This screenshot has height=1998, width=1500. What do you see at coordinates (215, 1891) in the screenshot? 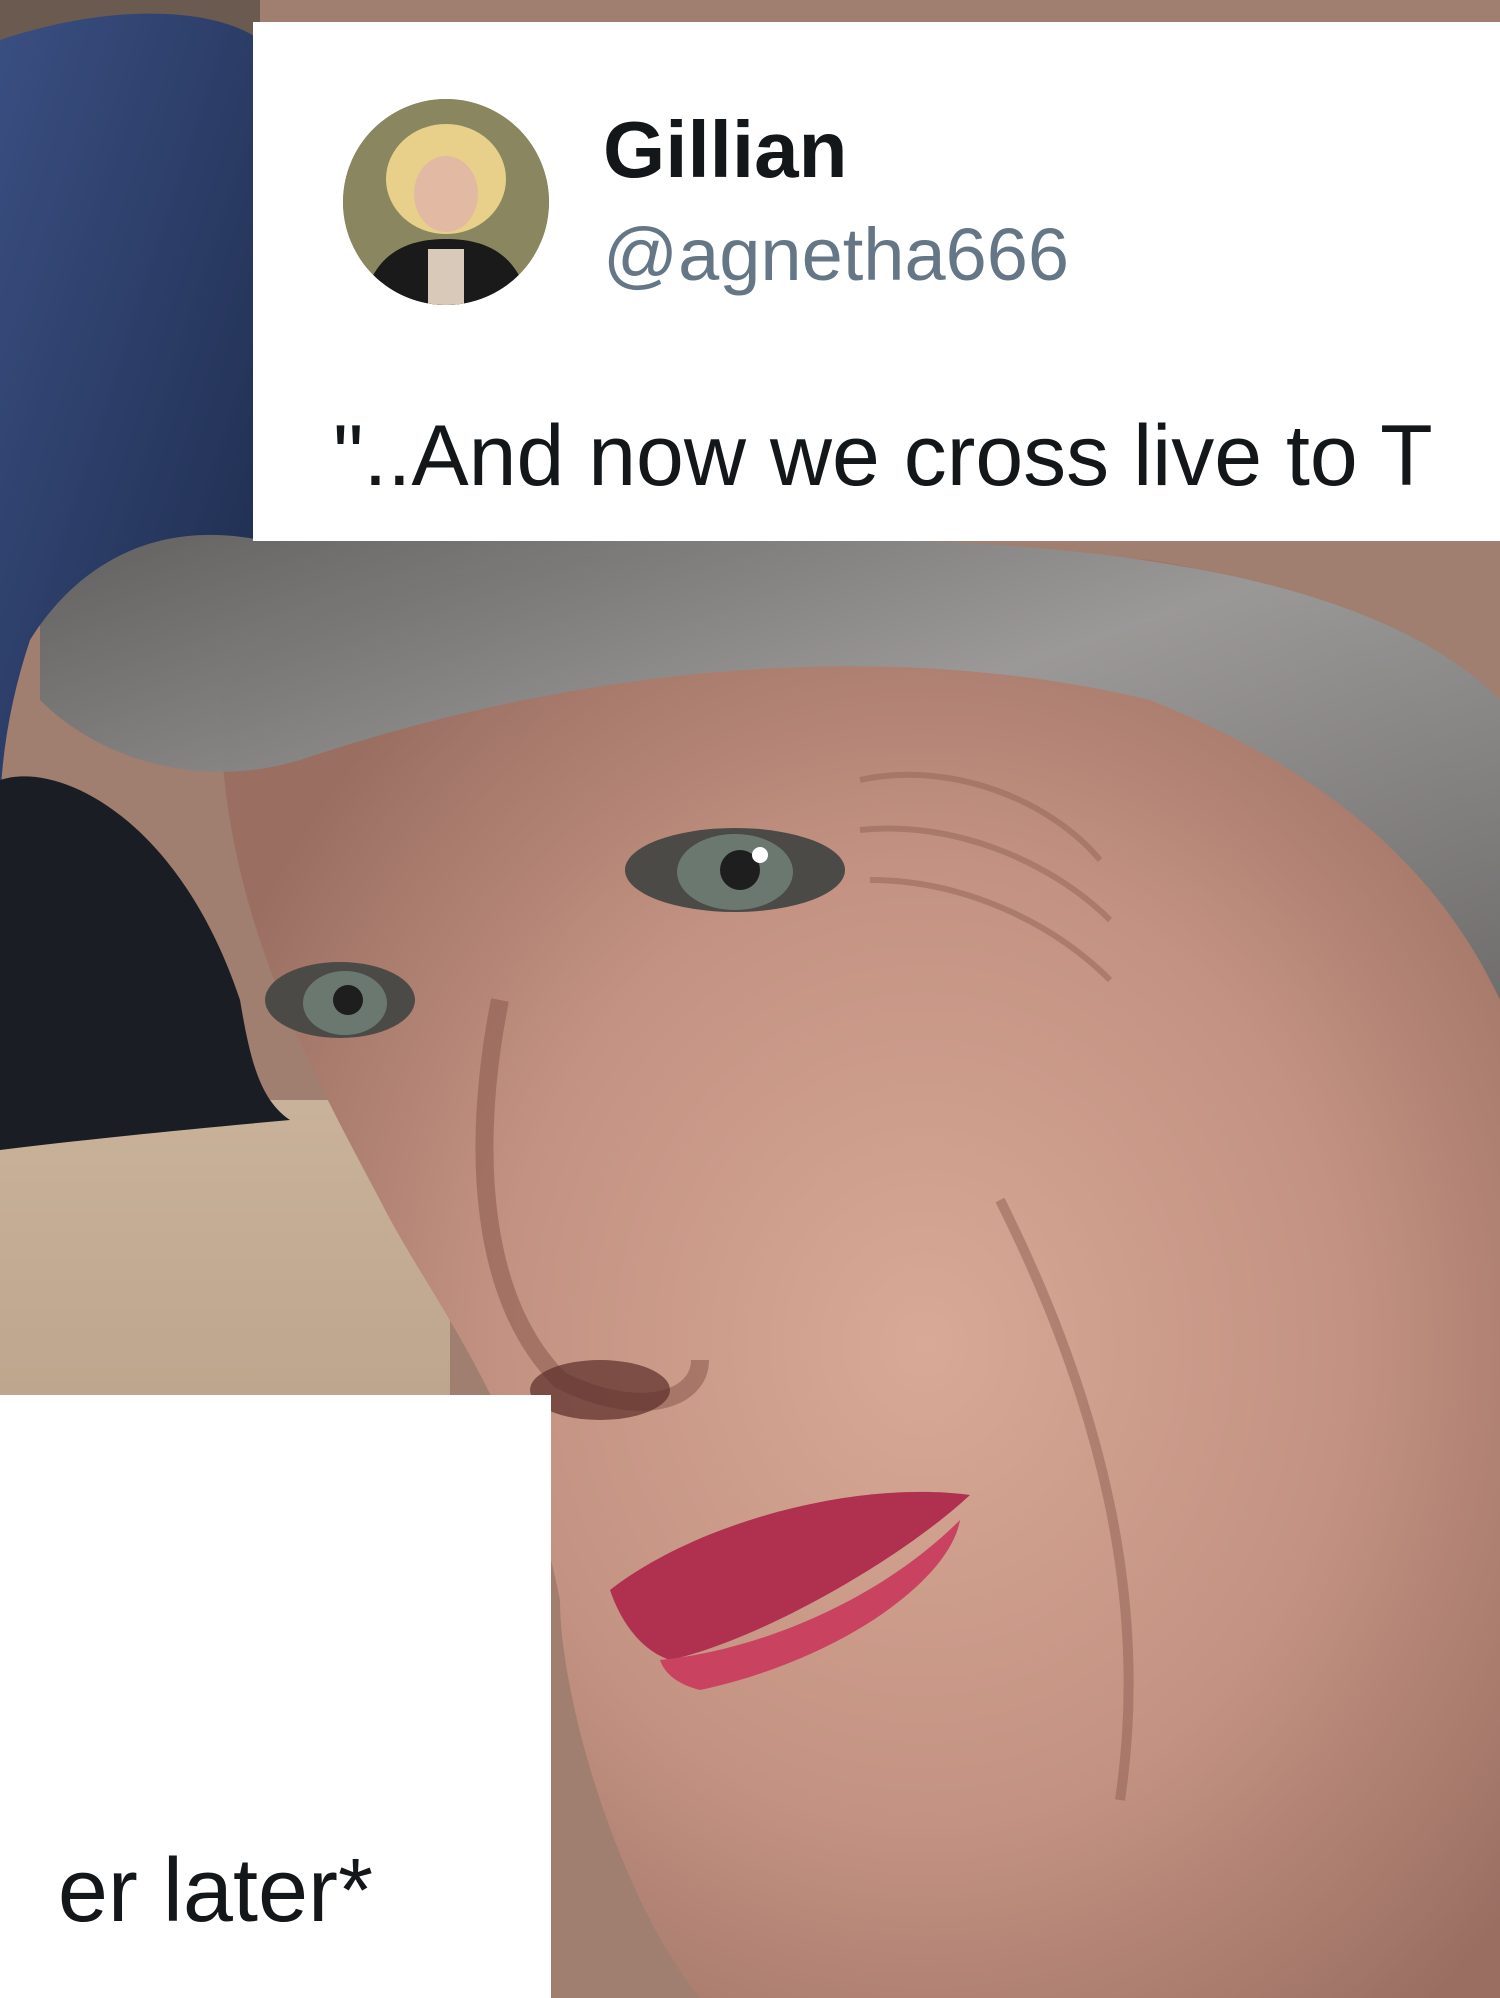
I see `tweet-text-continuation: er later*` at bounding box center [215, 1891].